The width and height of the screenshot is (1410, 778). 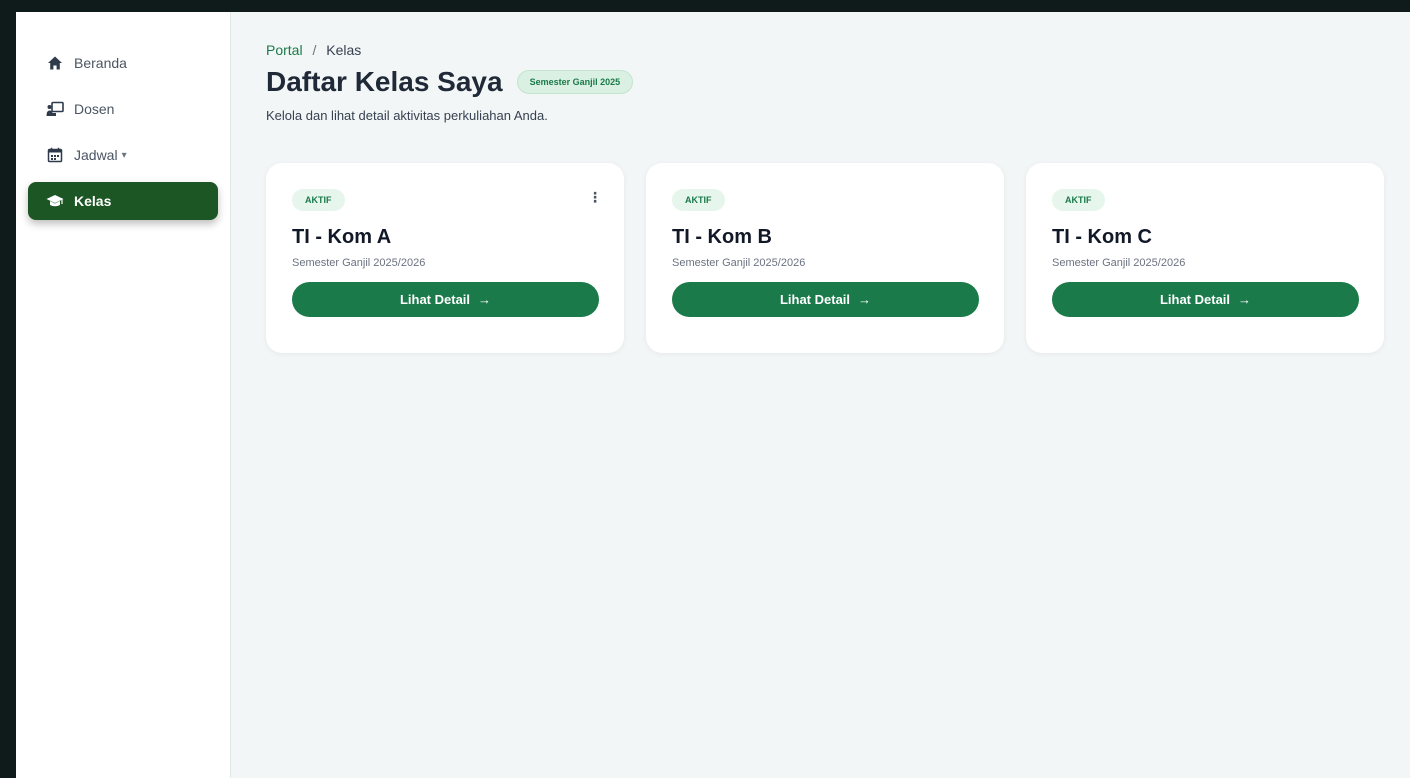 What do you see at coordinates (55, 63) in the screenshot?
I see `home-icon` at bounding box center [55, 63].